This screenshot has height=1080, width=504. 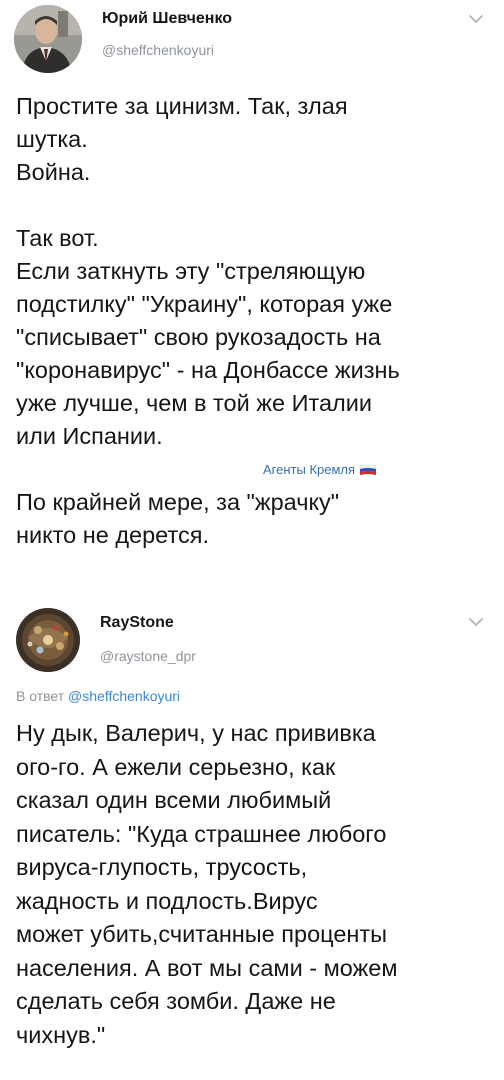 What do you see at coordinates (112, 535) in the screenshot?
I see `tweet-line: никто не дерется.` at bounding box center [112, 535].